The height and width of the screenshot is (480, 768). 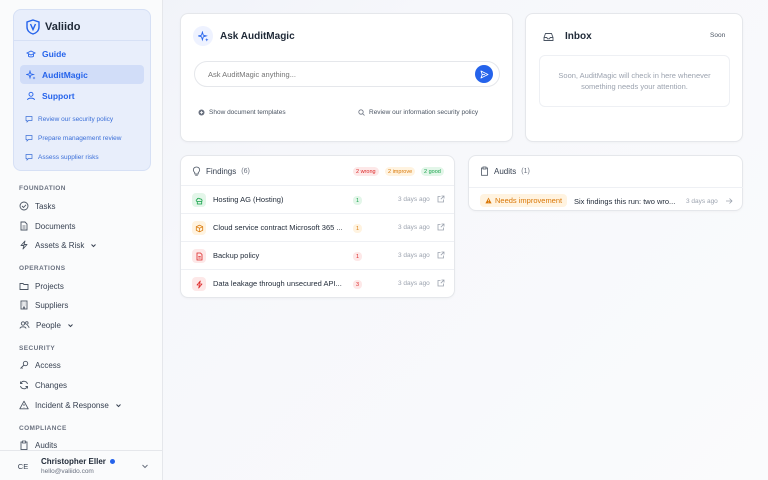 What do you see at coordinates (361, 112) in the screenshot?
I see `search-icon` at bounding box center [361, 112].